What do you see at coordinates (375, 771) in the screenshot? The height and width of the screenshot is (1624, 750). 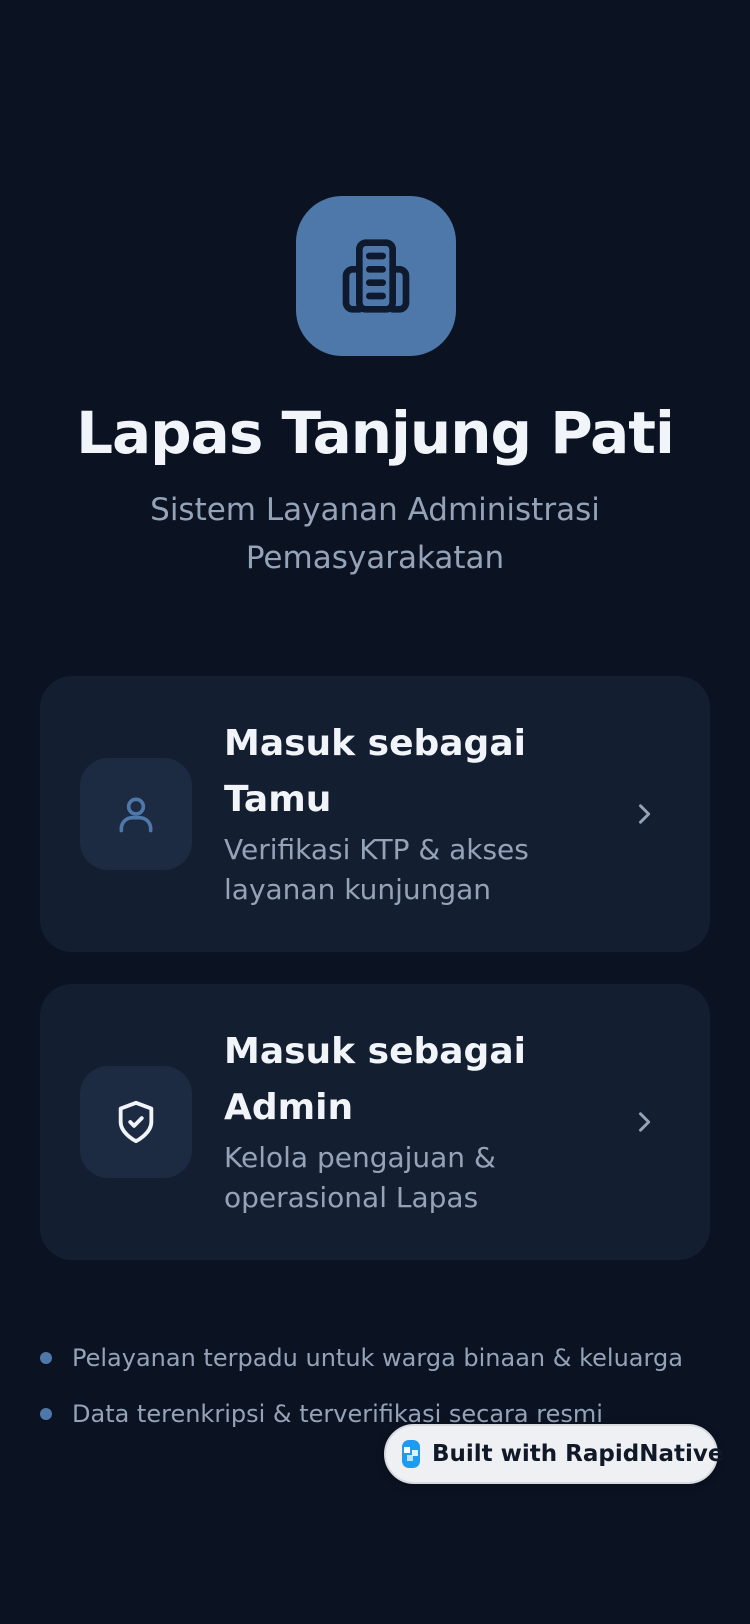 I see `guest-card-title: Masuk sebagai Tamu` at bounding box center [375, 771].